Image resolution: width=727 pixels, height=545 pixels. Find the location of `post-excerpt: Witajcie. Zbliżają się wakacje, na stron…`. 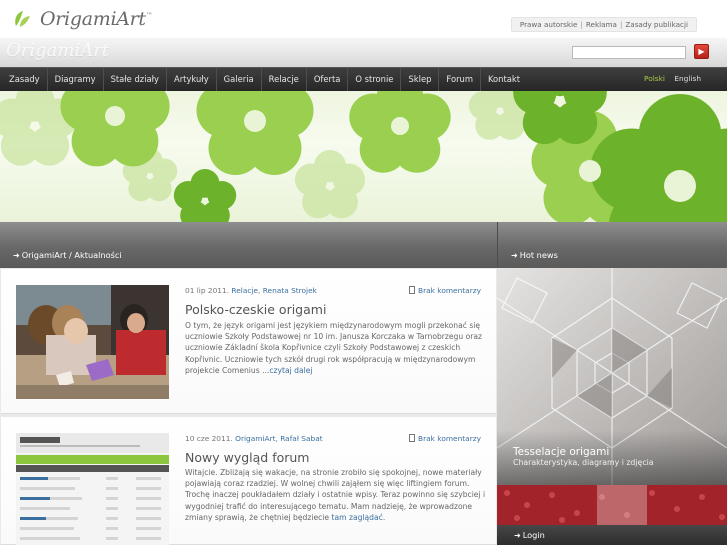

post-excerpt: Witajcie. Zbliżają się wakacje, na stron… is located at coordinates (335, 495).